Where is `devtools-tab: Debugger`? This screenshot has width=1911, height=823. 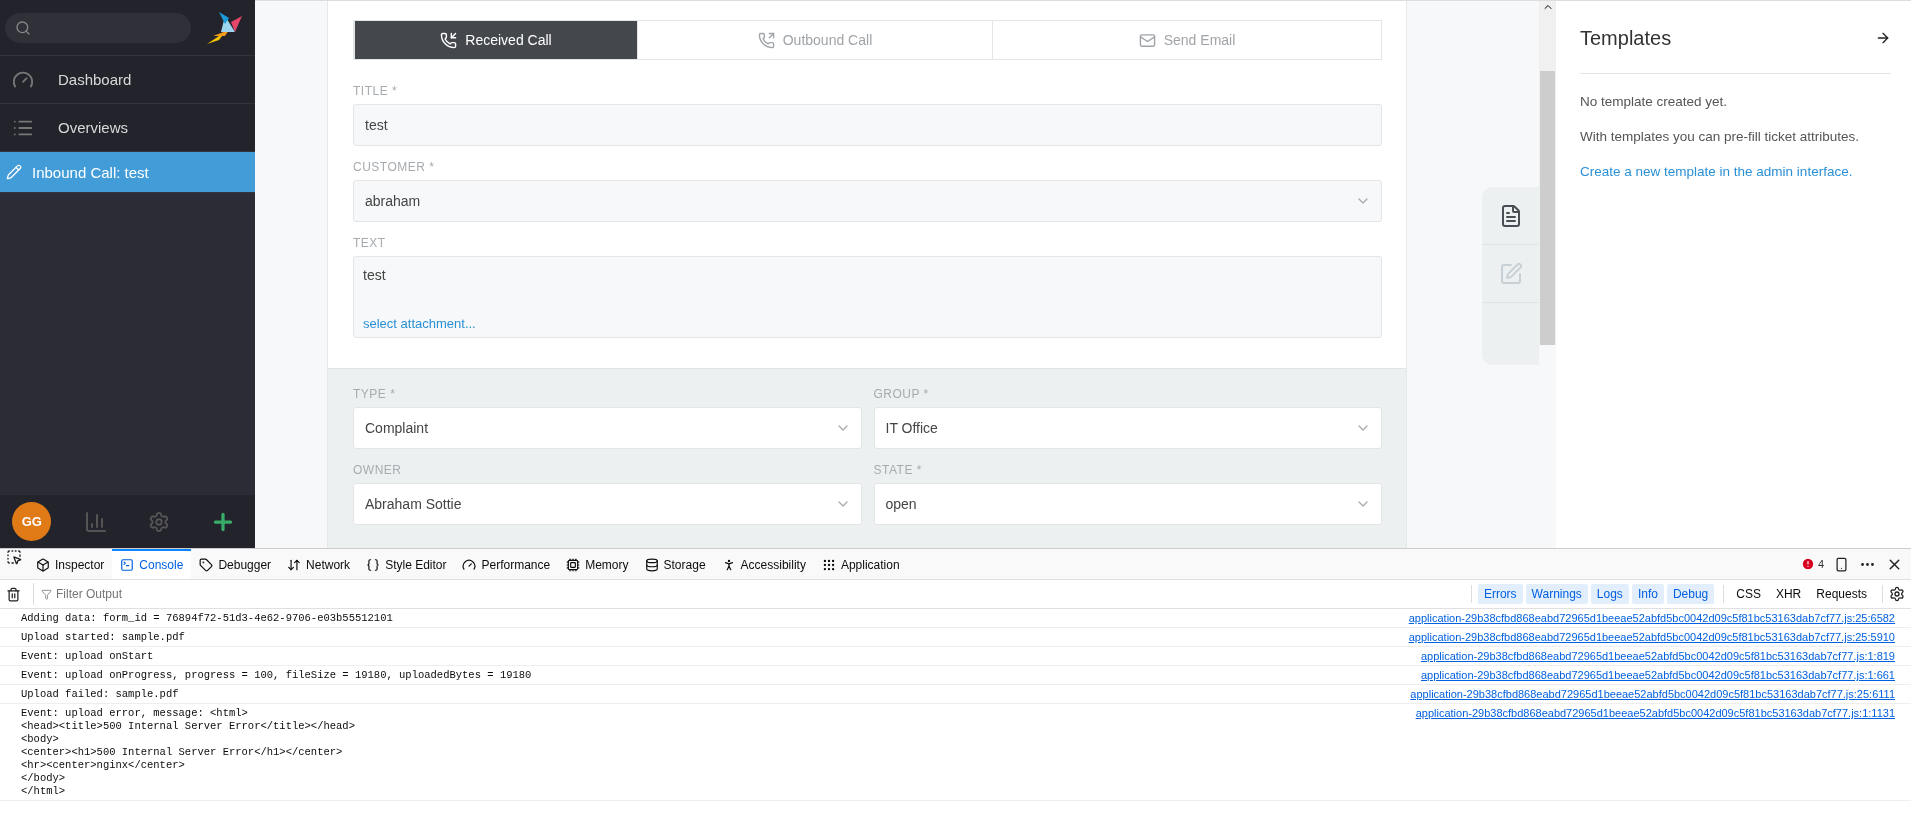
devtools-tab: Debugger is located at coordinates (235, 564).